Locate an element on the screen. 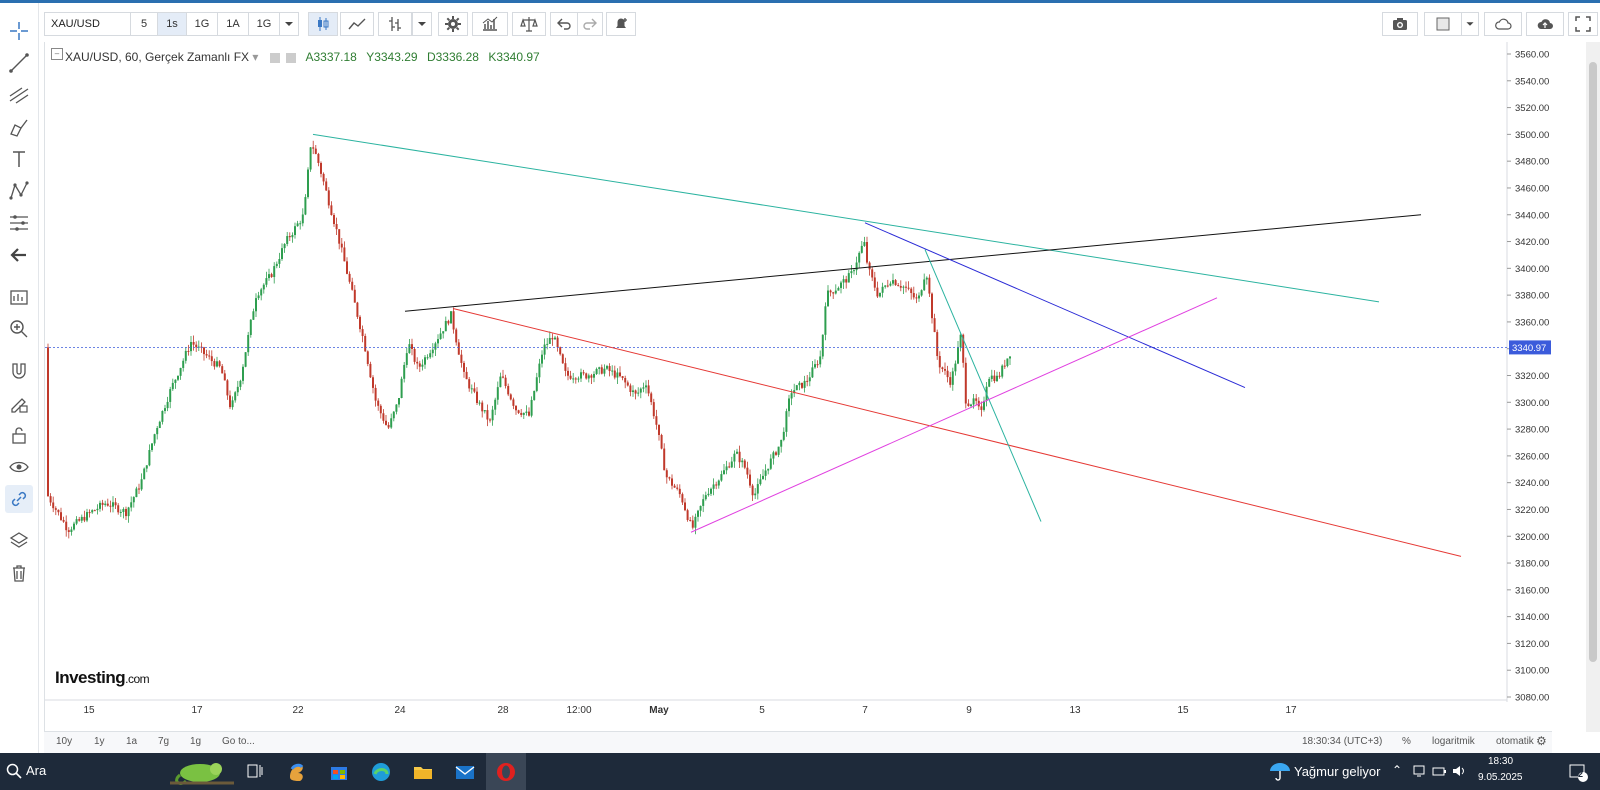 Image resolution: width=1600 pixels, height=790 pixels. range-10y: 10y is located at coordinates (64, 741).